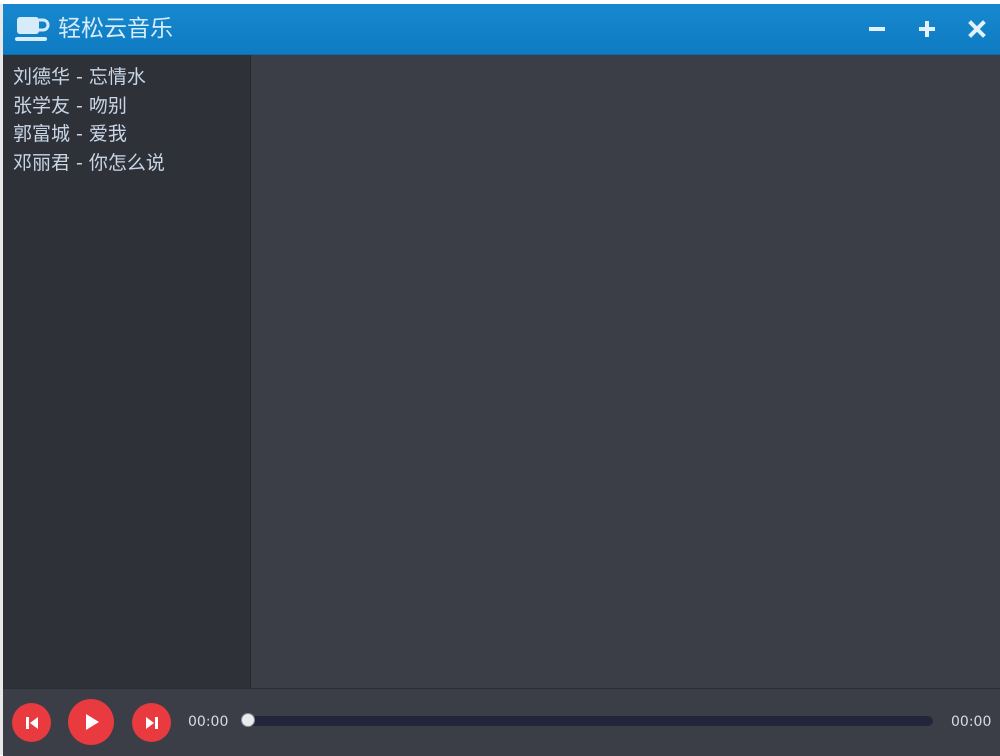 The width and height of the screenshot is (1000, 756). I want to click on playlist-item: 郭富城 - 爱我, so click(126, 135).